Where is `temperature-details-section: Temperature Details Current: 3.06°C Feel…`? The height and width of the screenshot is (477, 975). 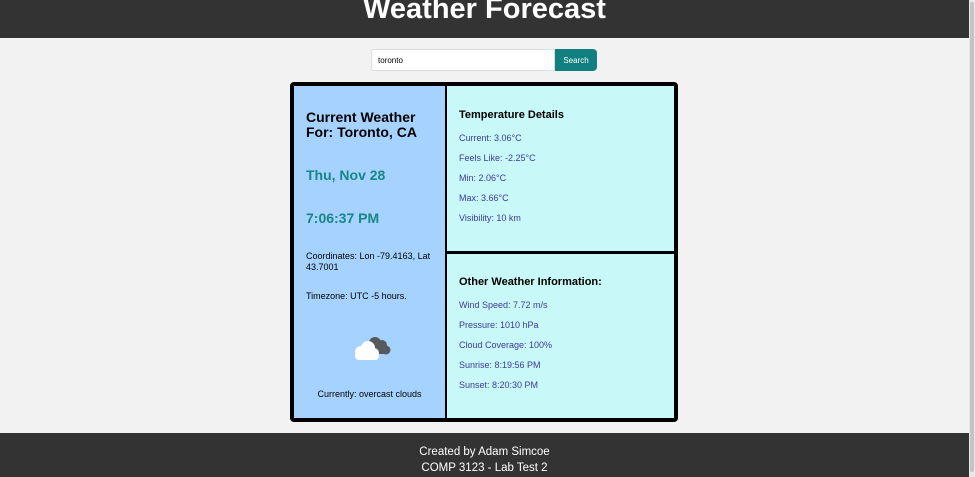
temperature-details-section: Temperature Details Current: 3.06°C Feel… is located at coordinates (560, 170).